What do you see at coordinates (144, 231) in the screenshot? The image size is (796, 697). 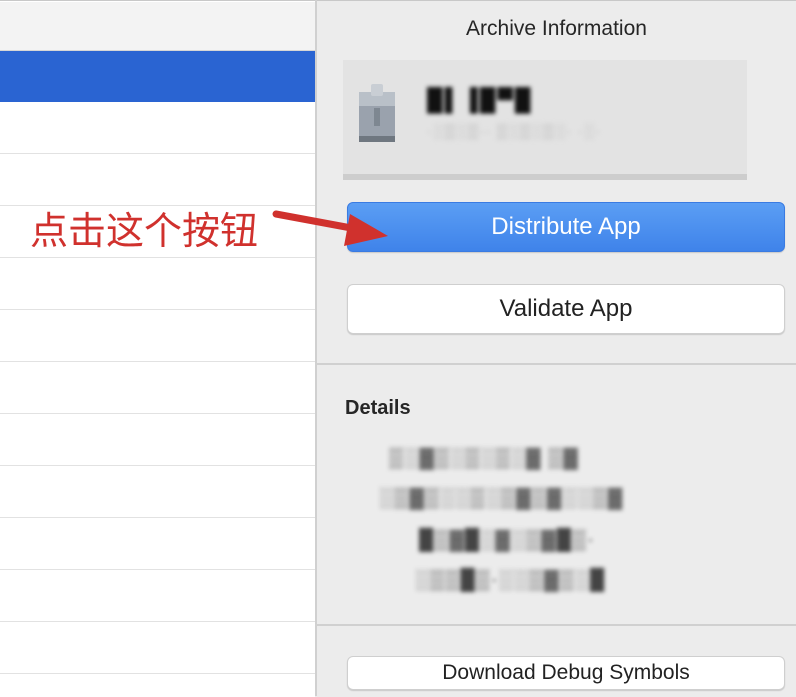 I see `annotation-label: 点击这个按钮` at bounding box center [144, 231].